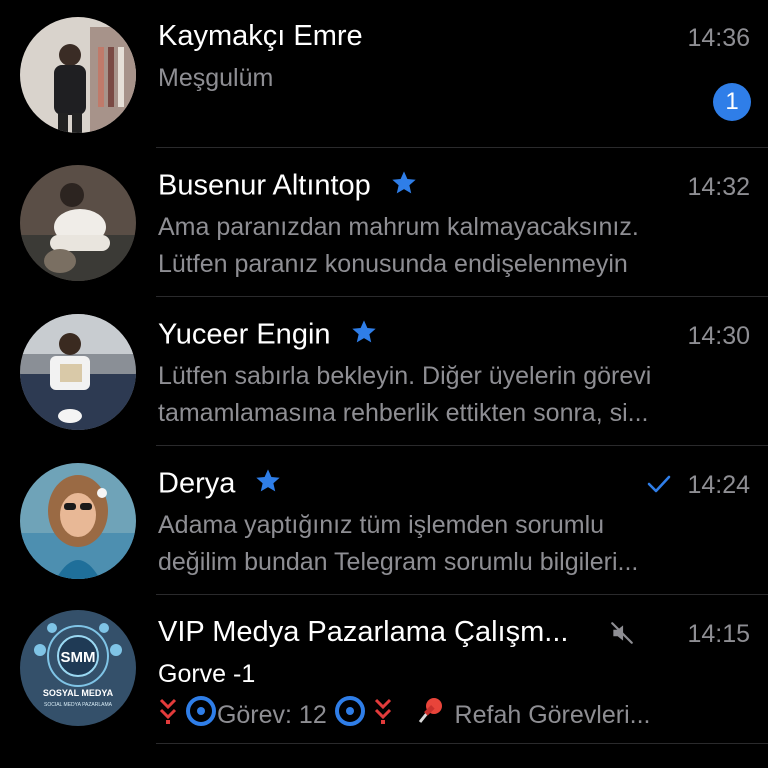 This screenshot has width=768, height=768. I want to click on chat-name-with-star: Yuceer Engin, so click(268, 336).